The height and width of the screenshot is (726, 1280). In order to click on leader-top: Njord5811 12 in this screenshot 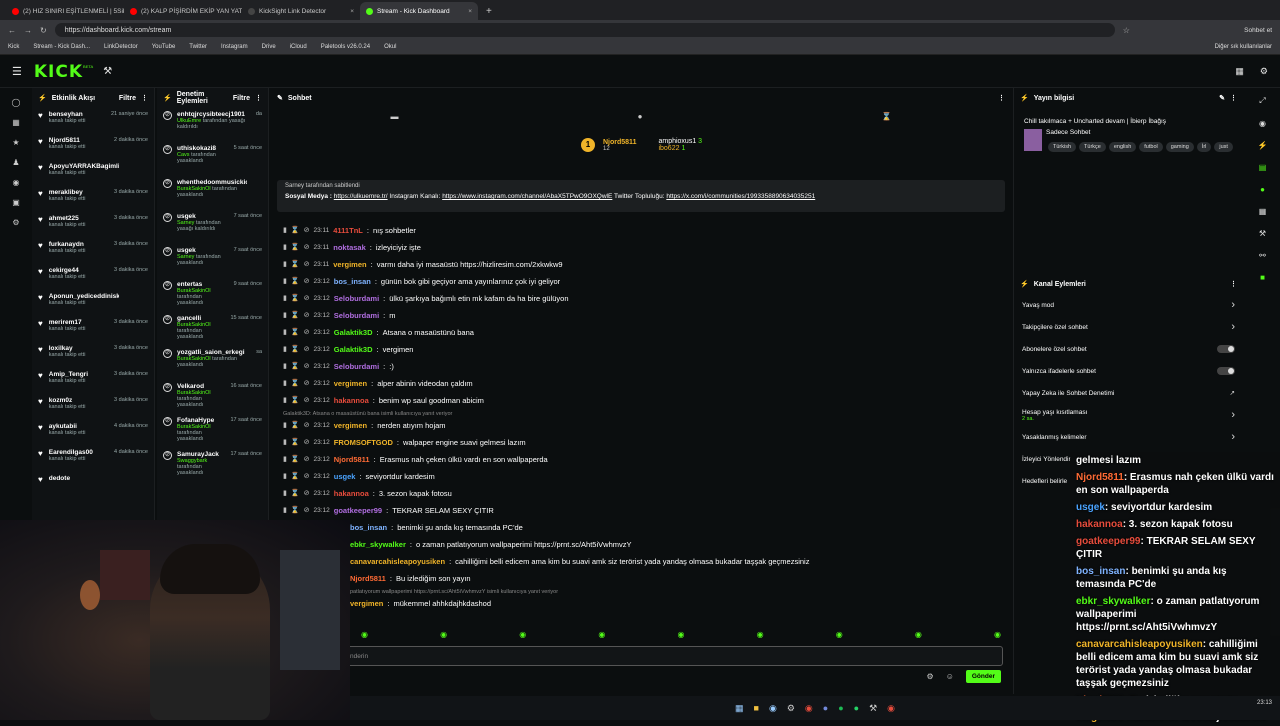, I will do `click(619, 145)`.